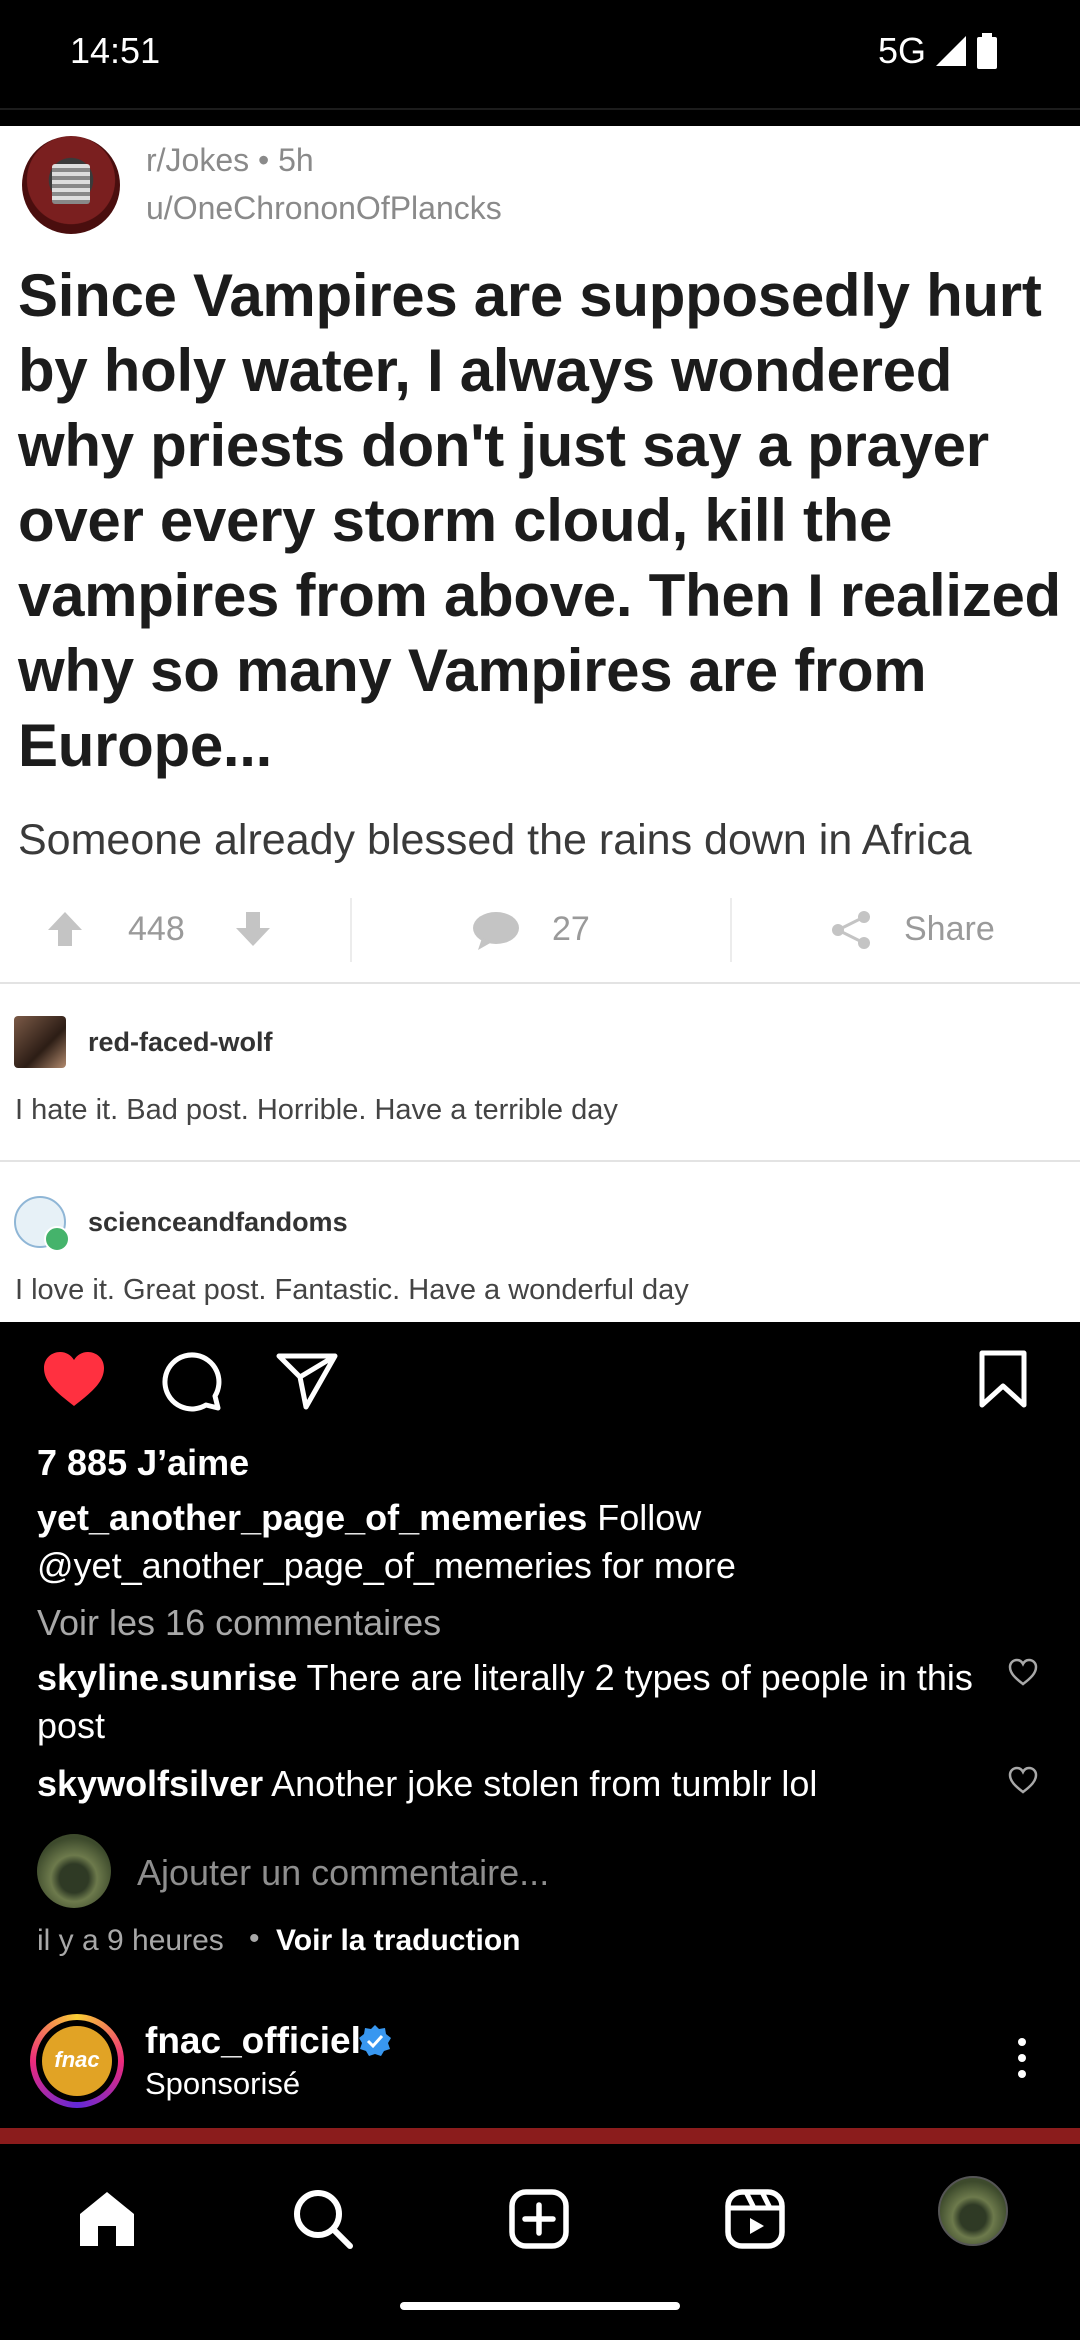 The image size is (1080, 2340). Describe the element at coordinates (191, 1381) in the screenshot. I see `comment-icon` at that location.